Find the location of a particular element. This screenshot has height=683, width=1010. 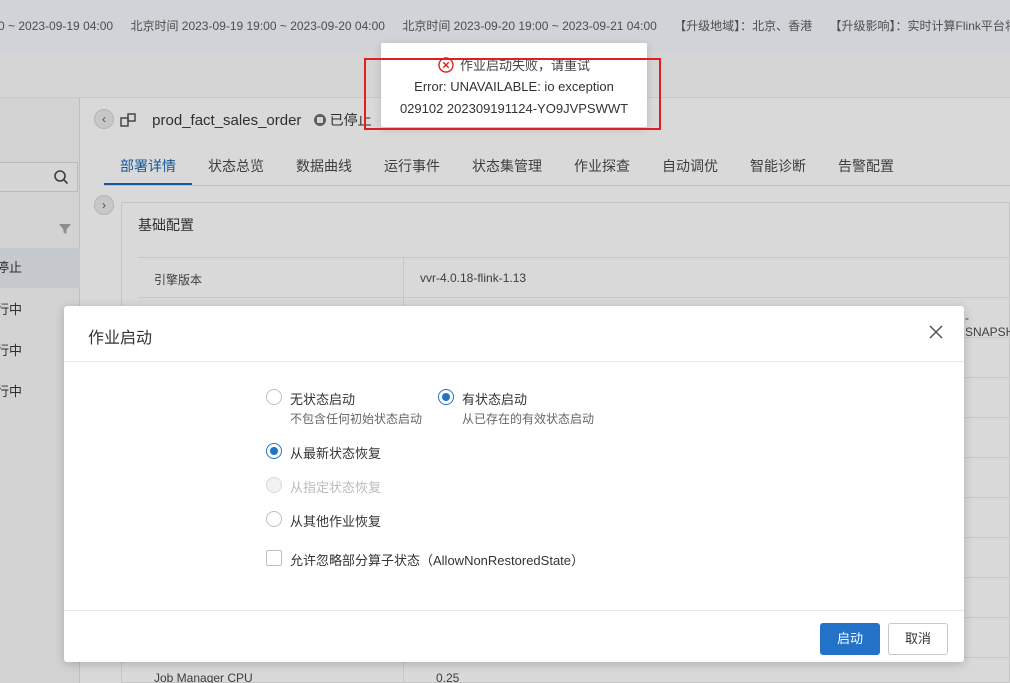

restore-specified-label: 从指定状态恢复 is located at coordinates (335, 486).